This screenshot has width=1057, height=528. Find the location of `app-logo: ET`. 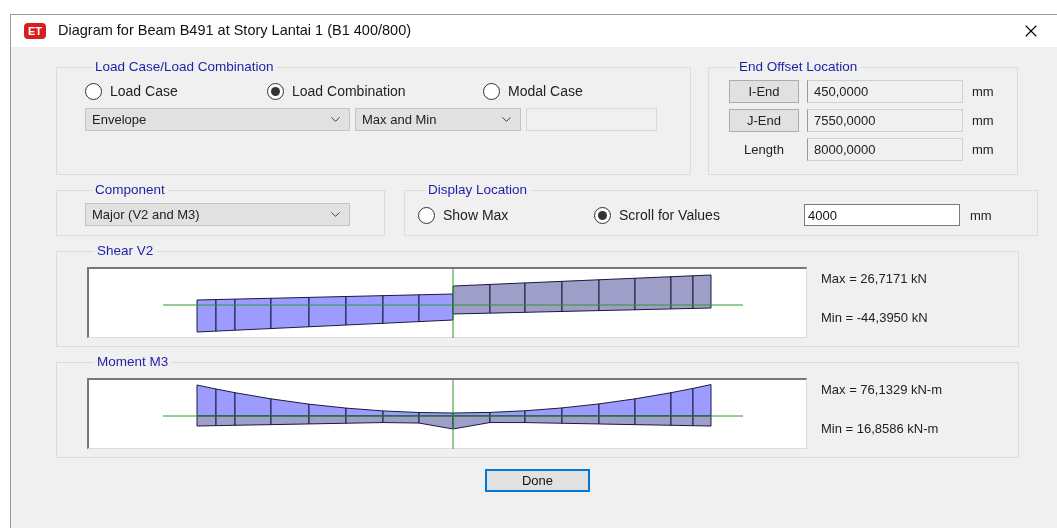

app-logo: ET is located at coordinates (35, 31).